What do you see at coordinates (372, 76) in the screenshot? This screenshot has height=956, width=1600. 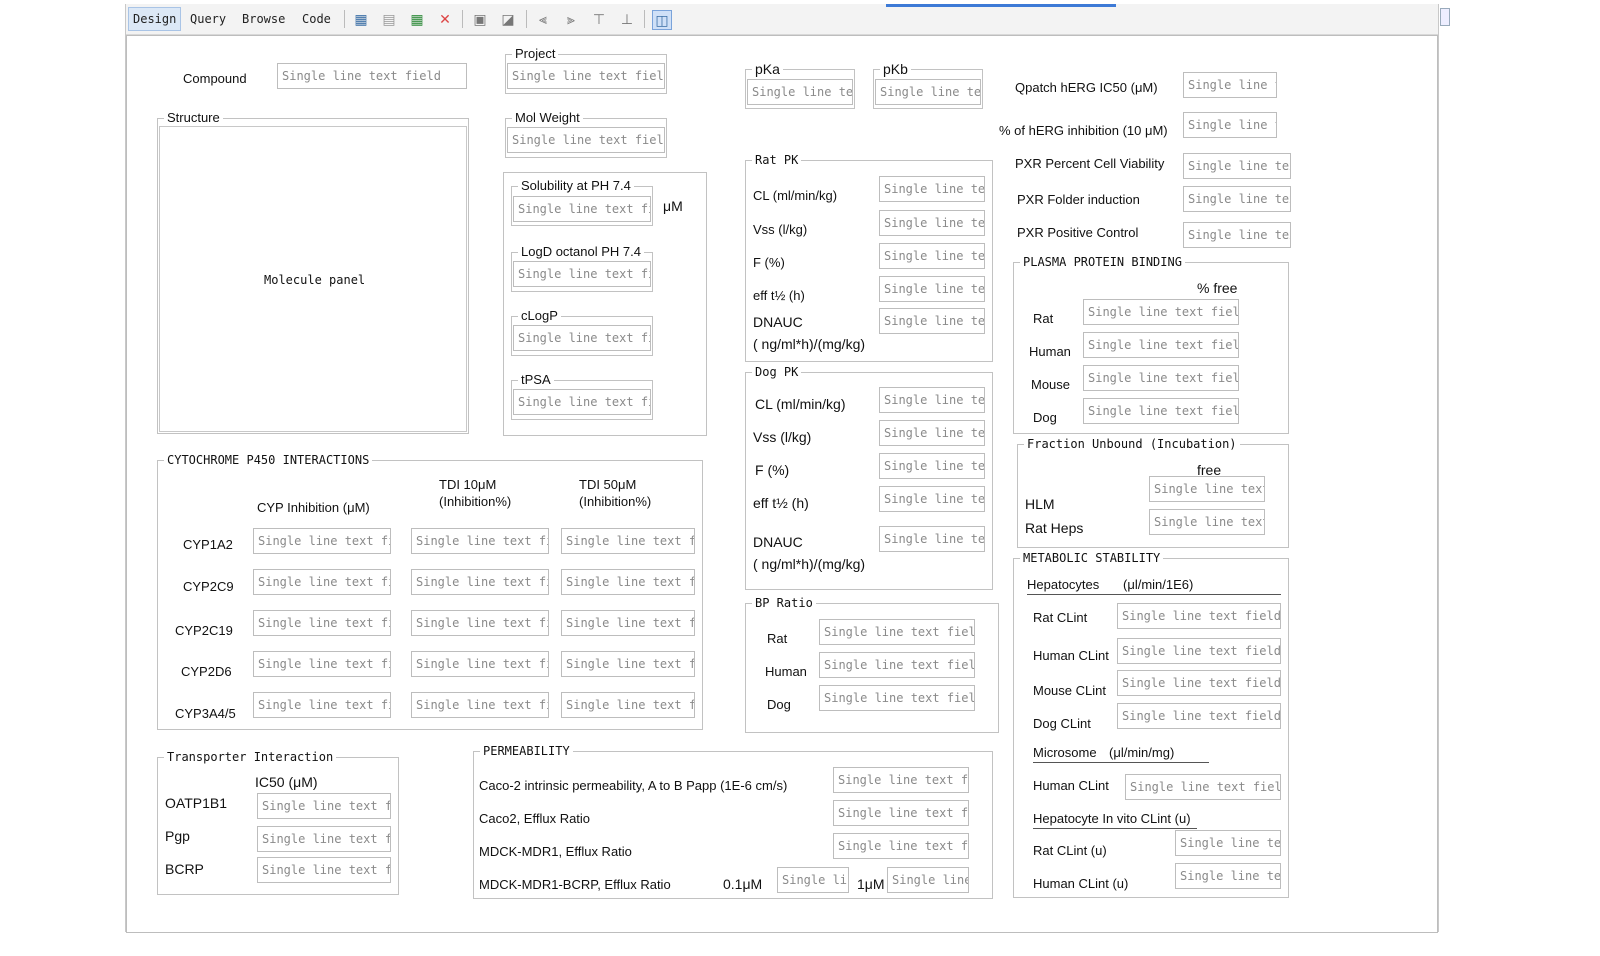 I see `compound-field: Single line text field` at bounding box center [372, 76].